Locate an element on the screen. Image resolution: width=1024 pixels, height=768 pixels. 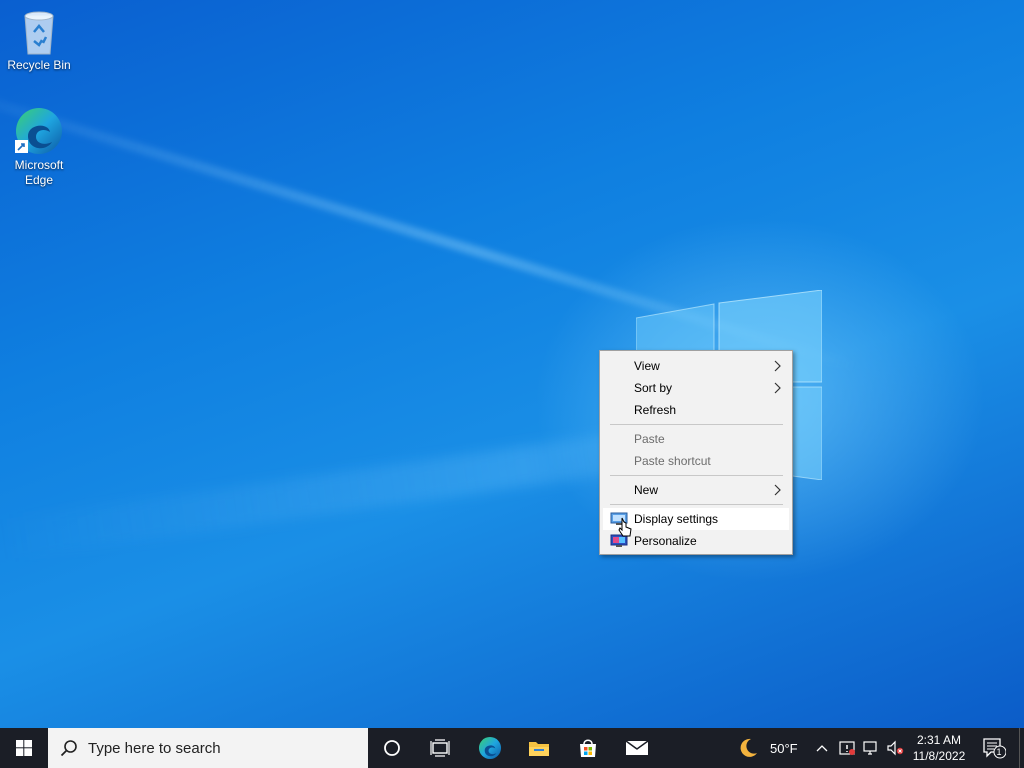
cortana-icon is located at coordinates (392, 748).